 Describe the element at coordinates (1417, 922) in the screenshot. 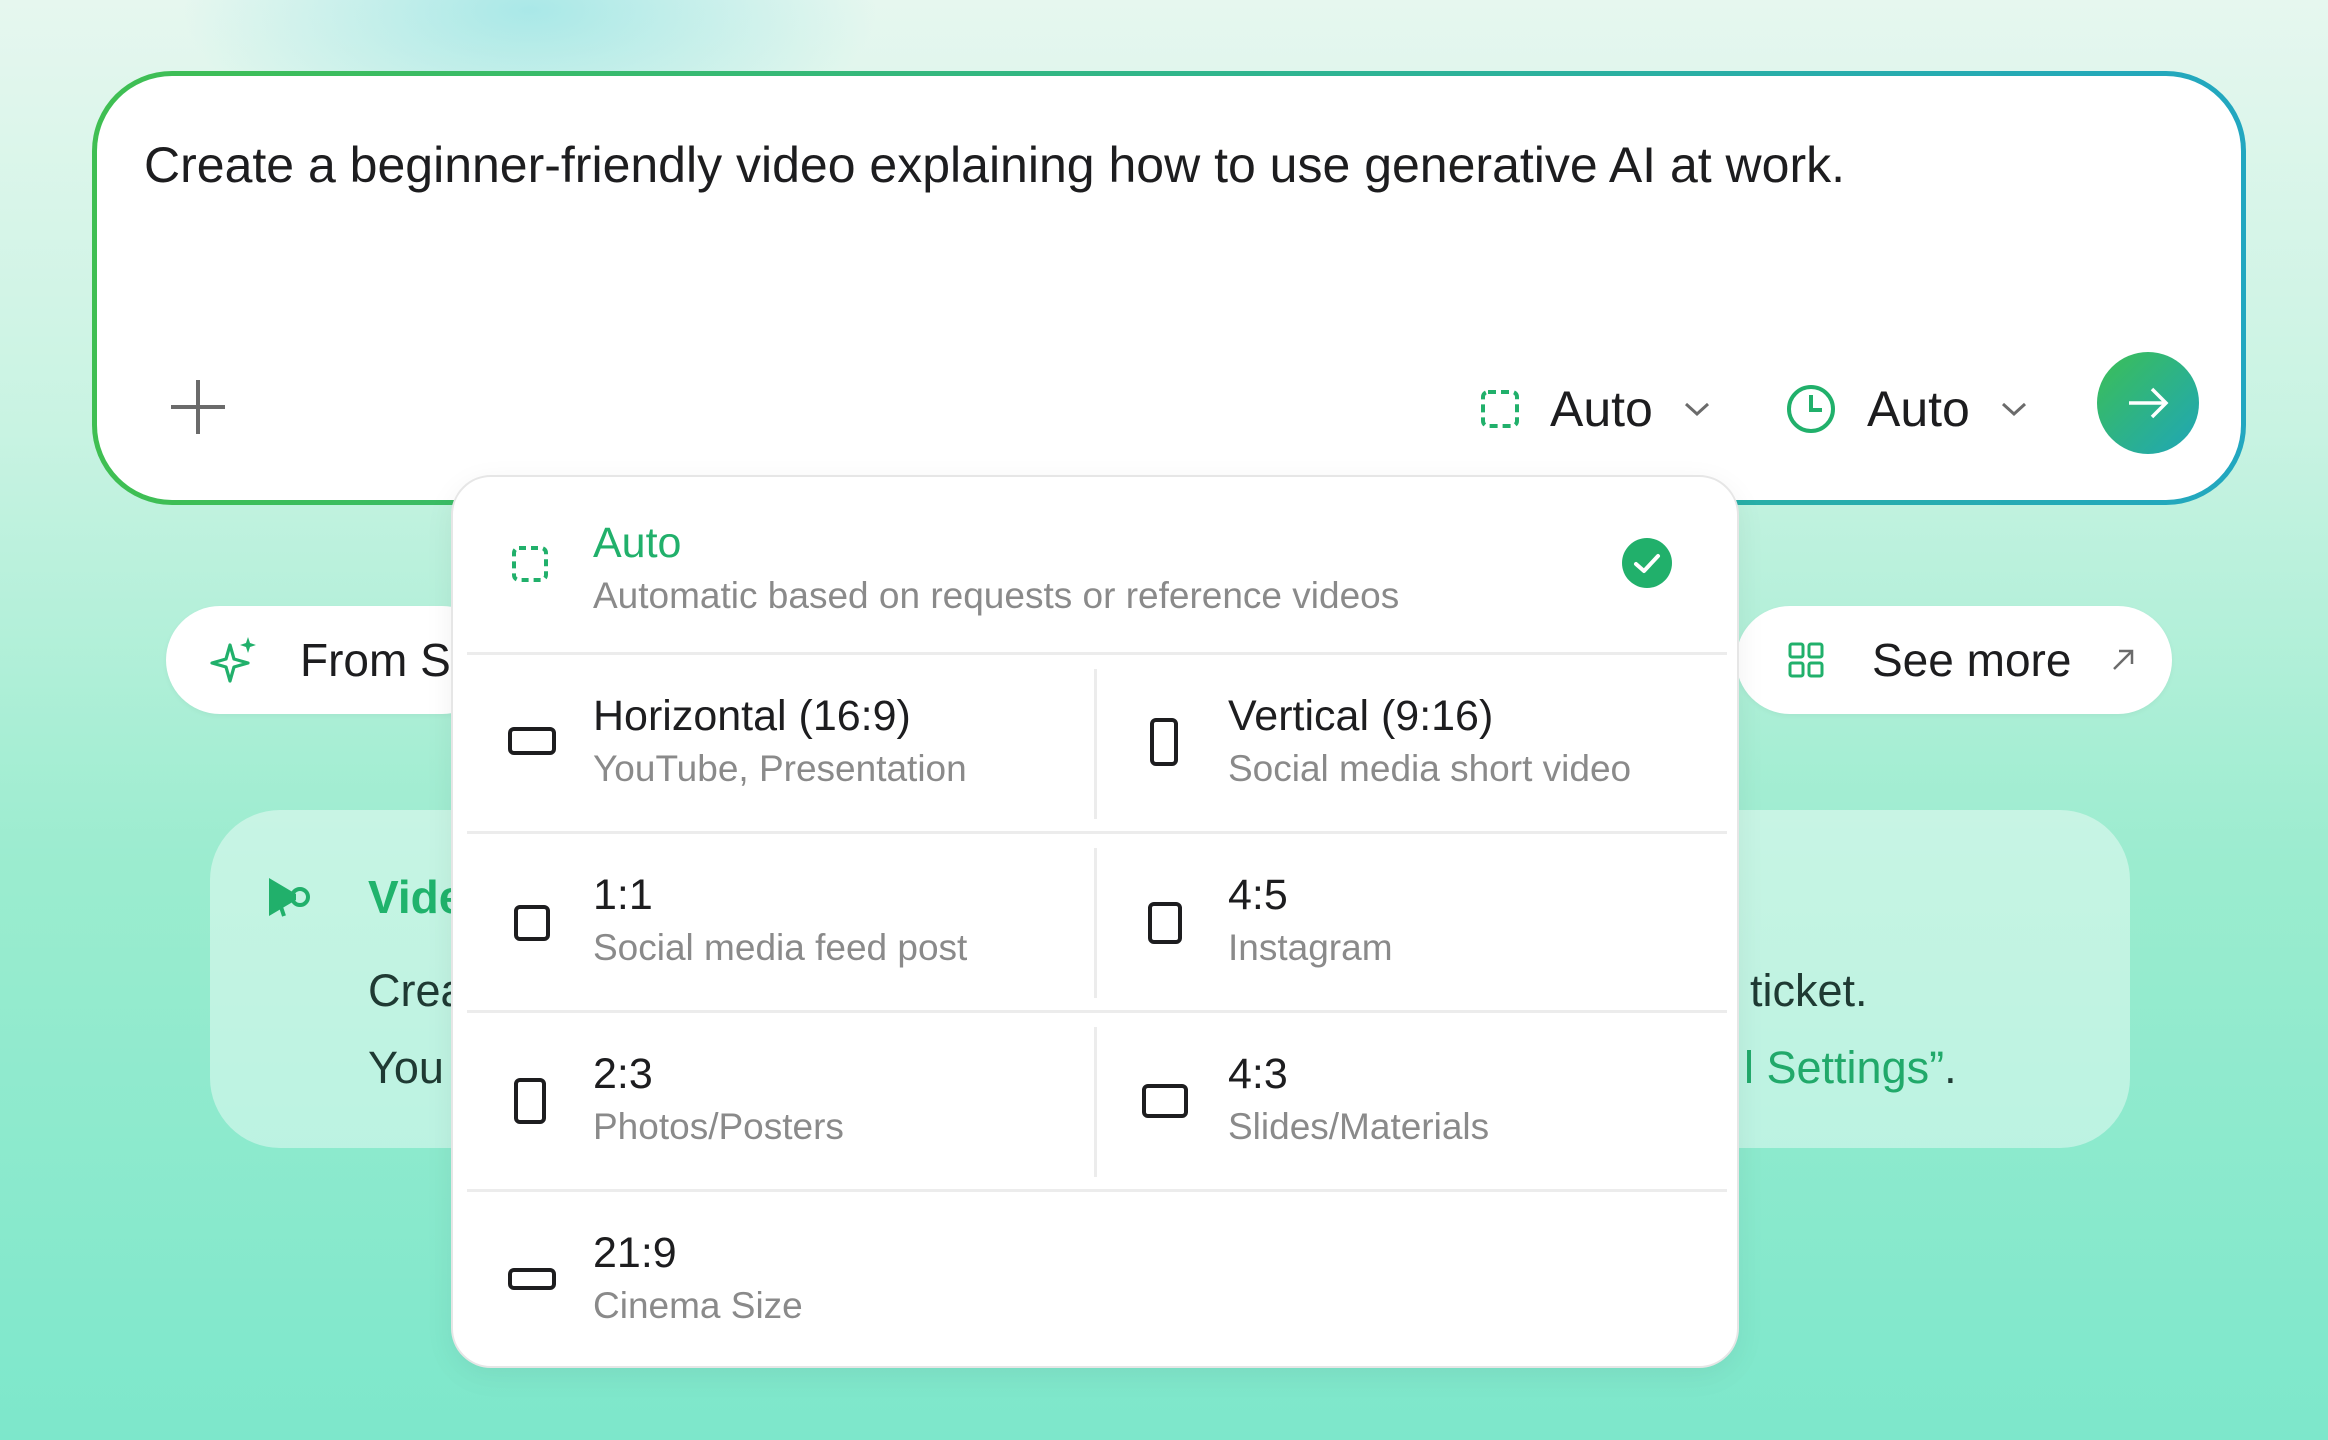

I see `aspect-option-4-5: 4:5 Instagram` at that location.